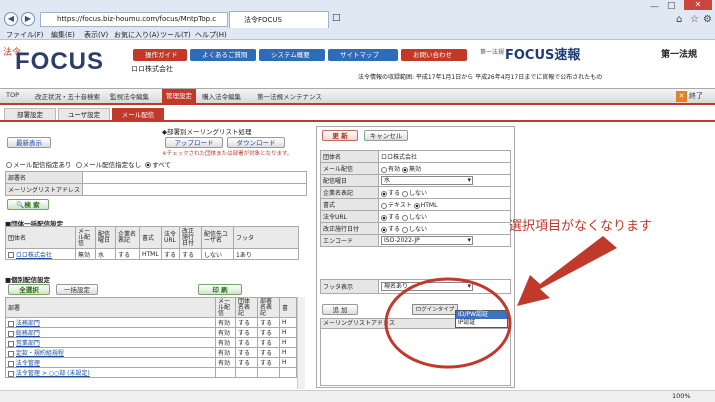 The height and width of the screenshot is (402, 715). Describe the element at coordinates (567, 271) in the screenshot. I see `annotation-arrow` at that location.